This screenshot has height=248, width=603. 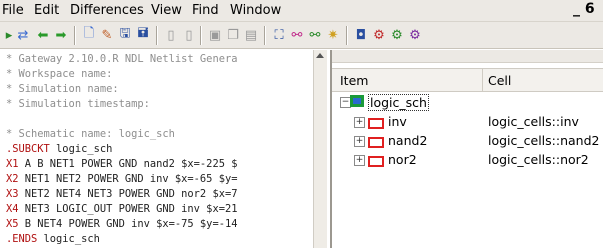 What do you see at coordinates (143, 35) in the screenshot?
I see `save-all-icon: 🖬` at bounding box center [143, 35].